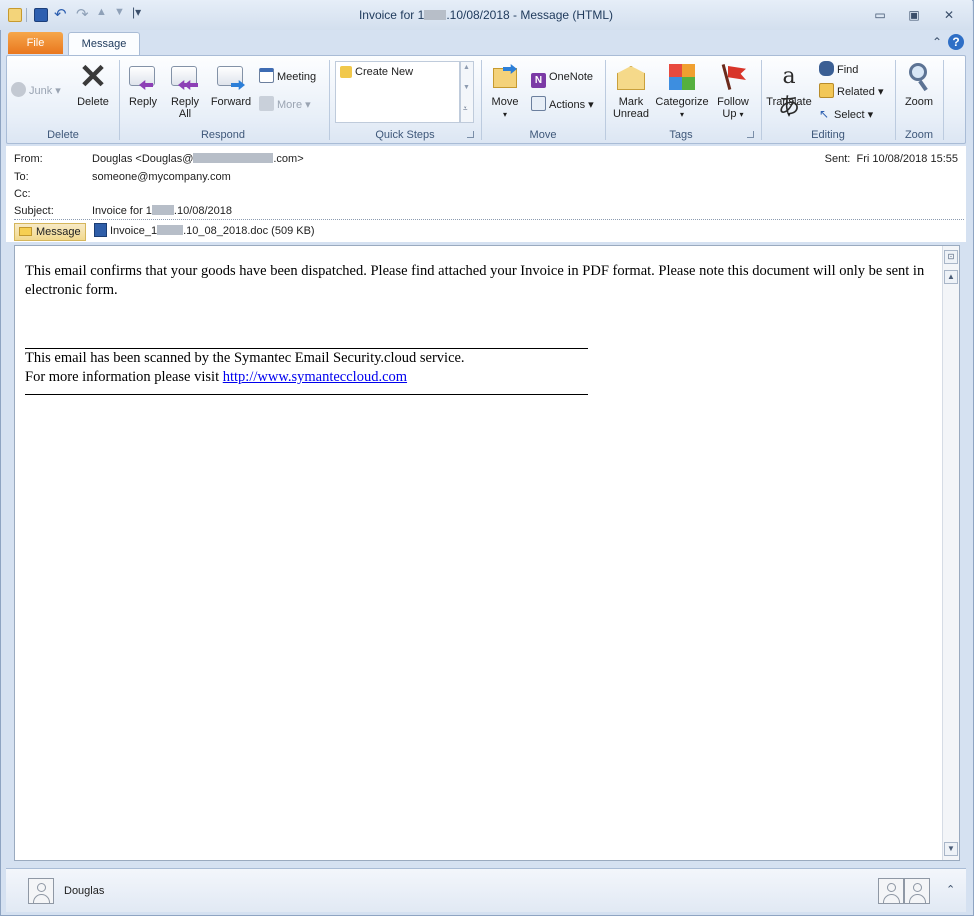 This screenshot has width=974, height=916. I want to click on group-label-tags: Tags, so click(681, 135).